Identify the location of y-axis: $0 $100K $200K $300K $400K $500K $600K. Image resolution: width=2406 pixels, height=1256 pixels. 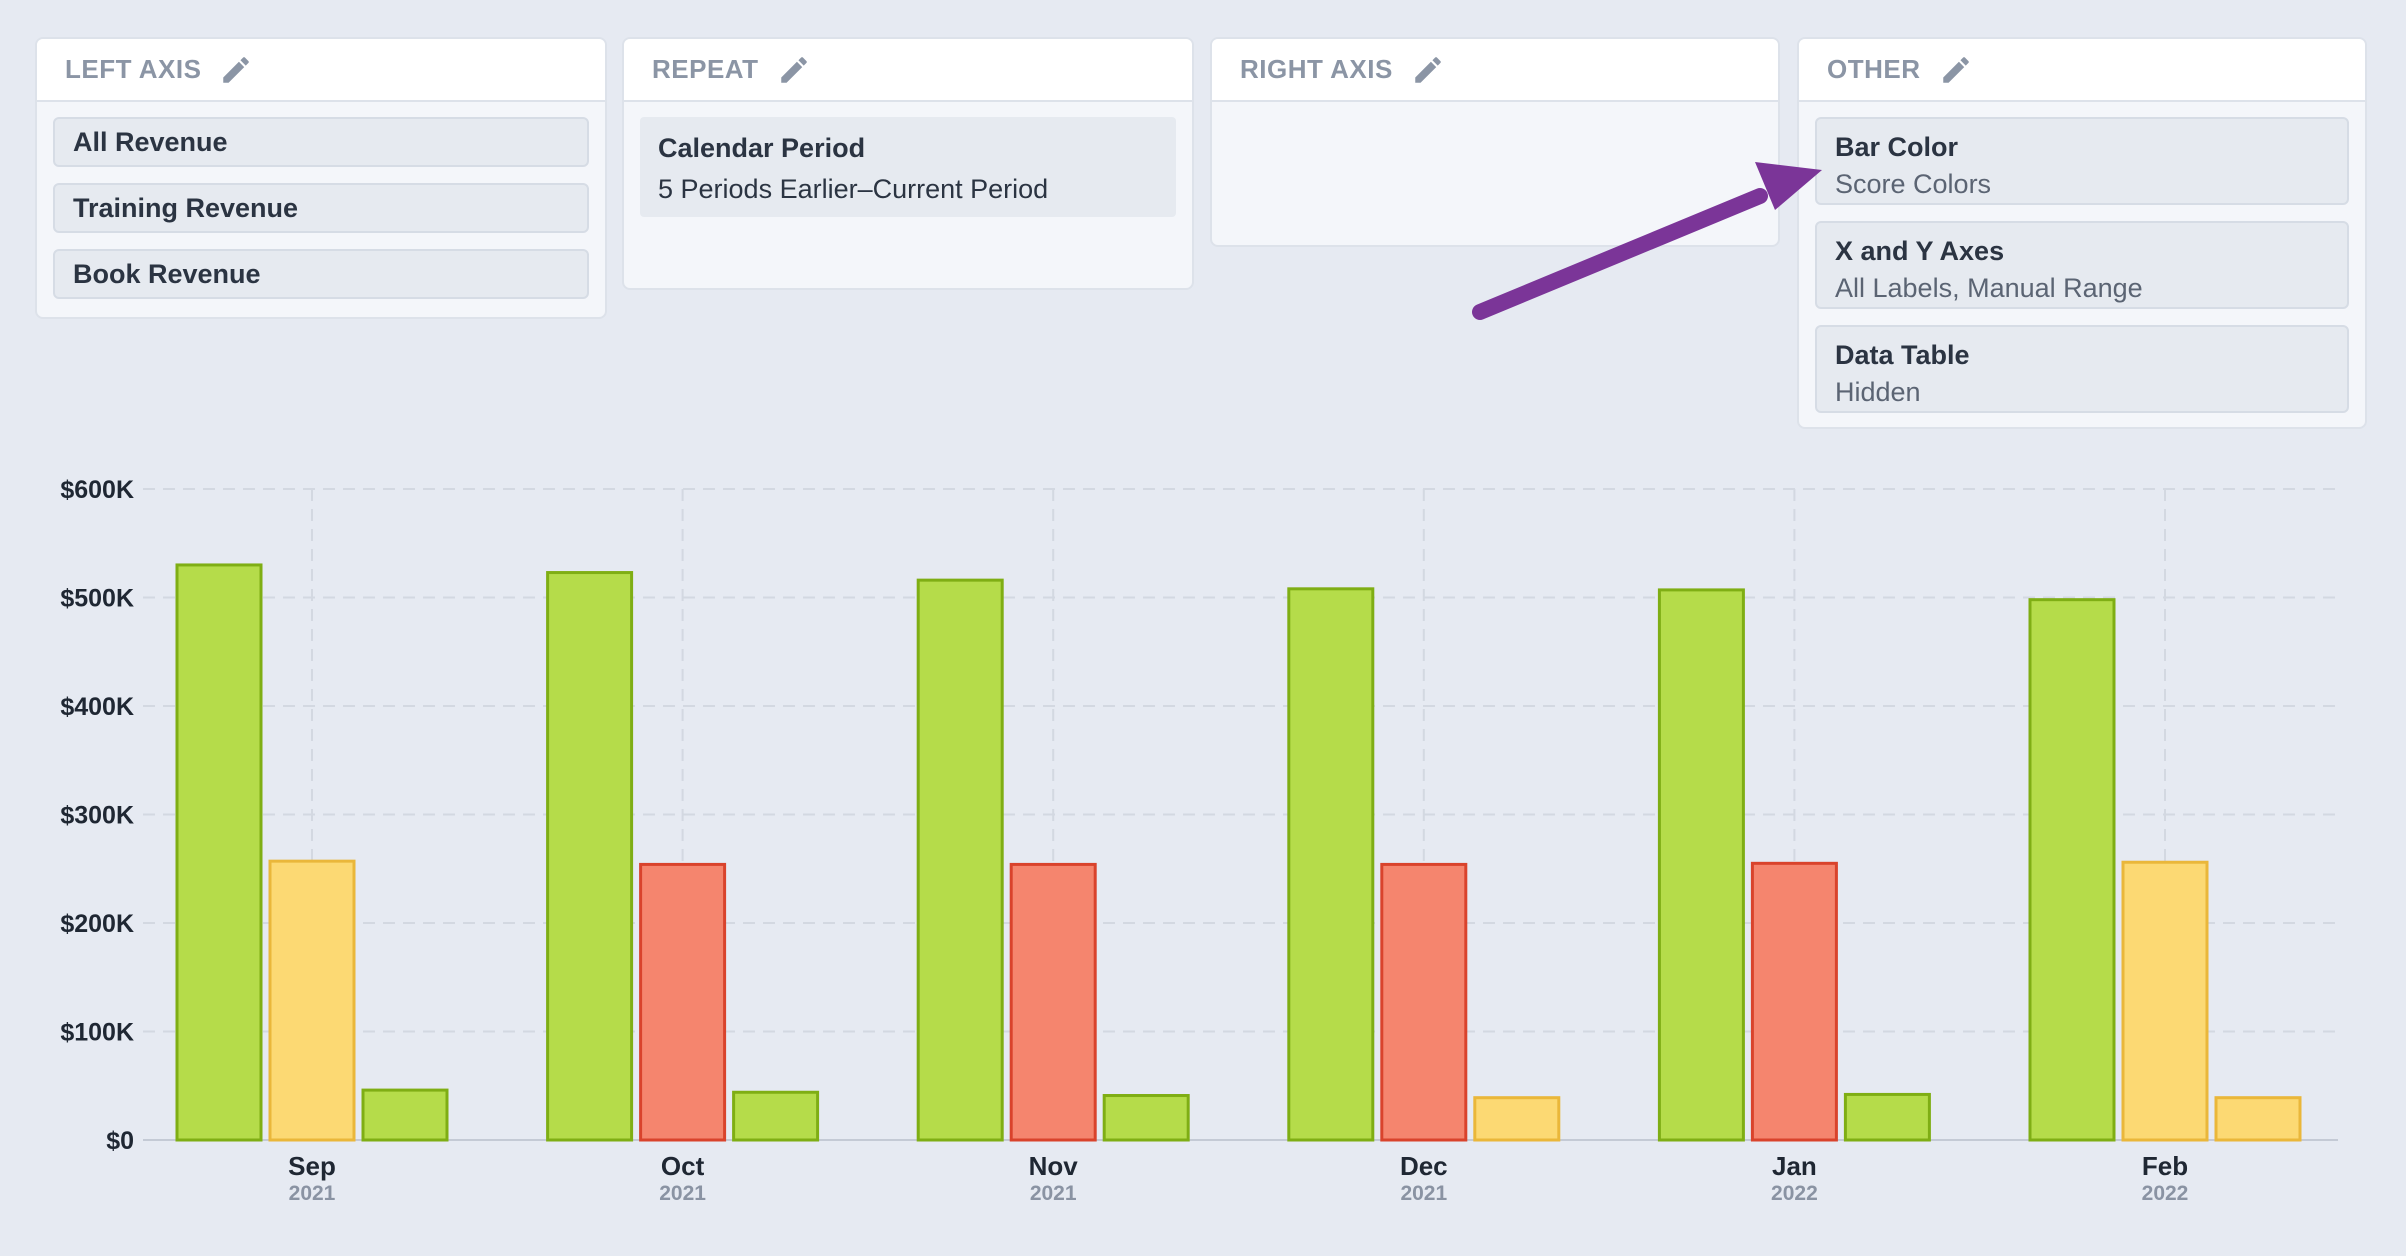
(97, 815).